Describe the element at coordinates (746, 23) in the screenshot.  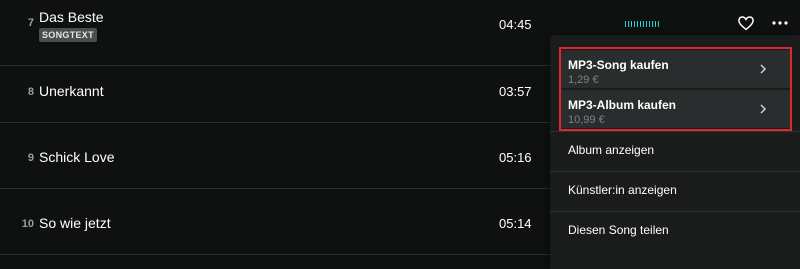
I see `heart-icon` at that location.